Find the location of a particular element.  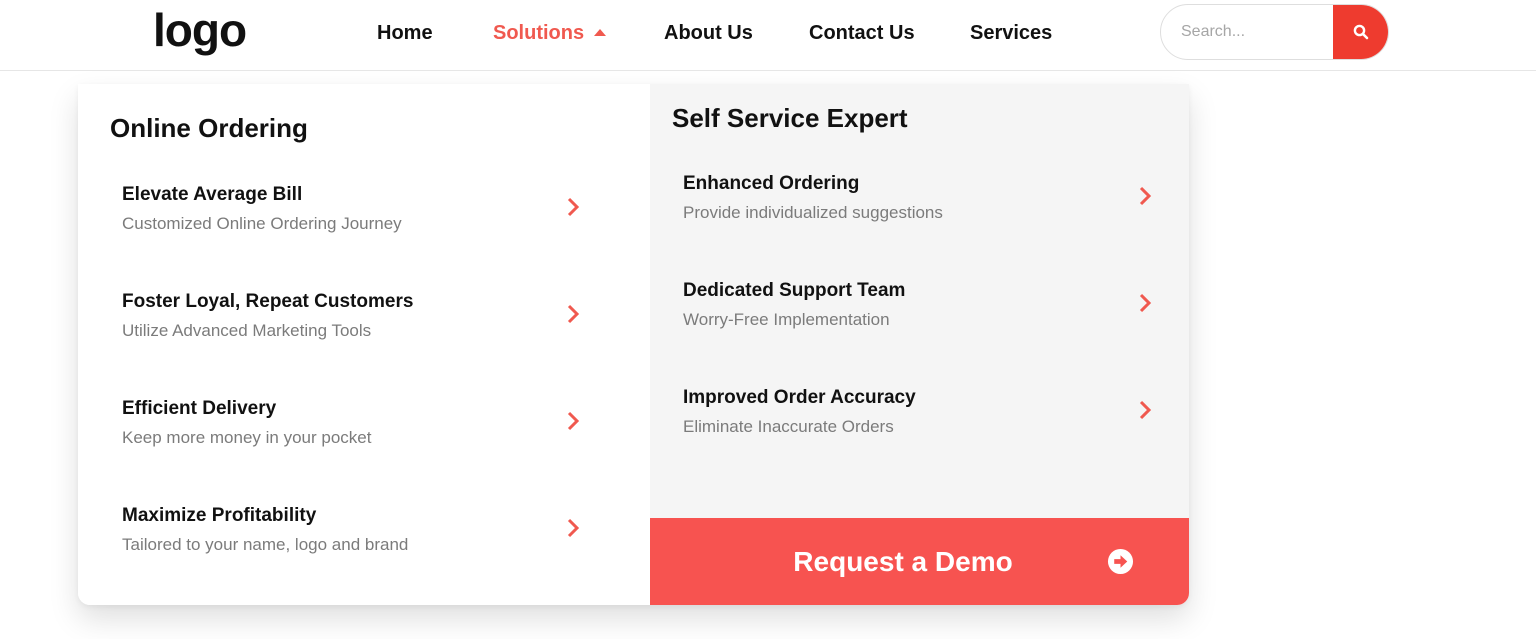

caret-up-icon is located at coordinates (600, 32).